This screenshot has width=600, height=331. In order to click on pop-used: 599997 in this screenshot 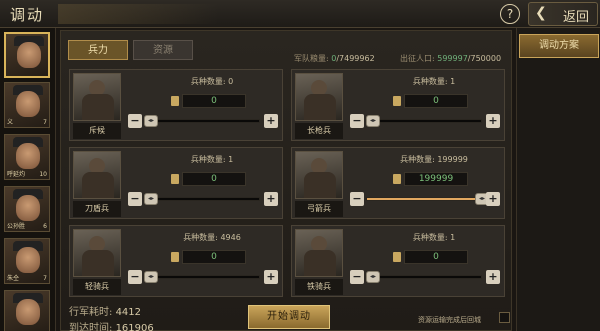, I will do `click(452, 58)`.